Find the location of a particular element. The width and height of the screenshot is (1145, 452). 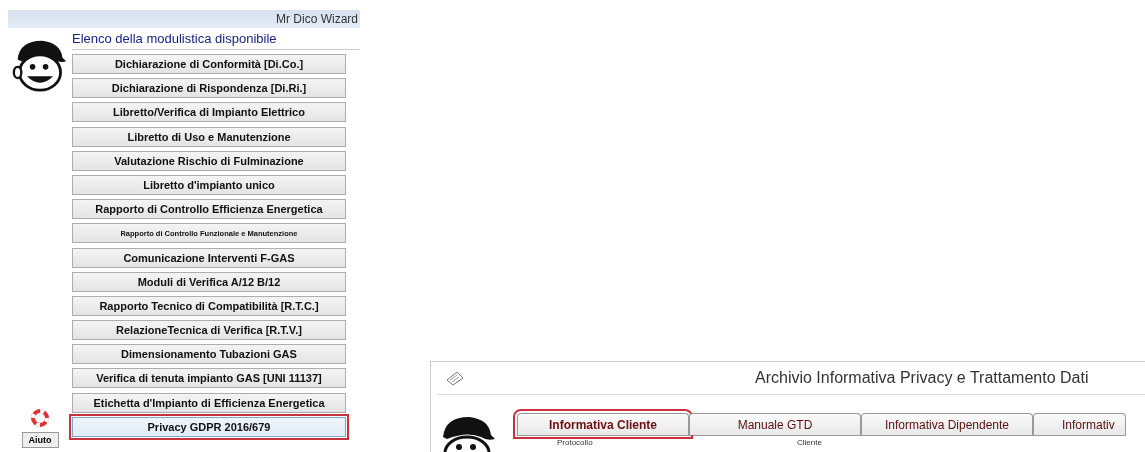

window-title: Mr Dico Wizard is located at coordinates (317, 19).